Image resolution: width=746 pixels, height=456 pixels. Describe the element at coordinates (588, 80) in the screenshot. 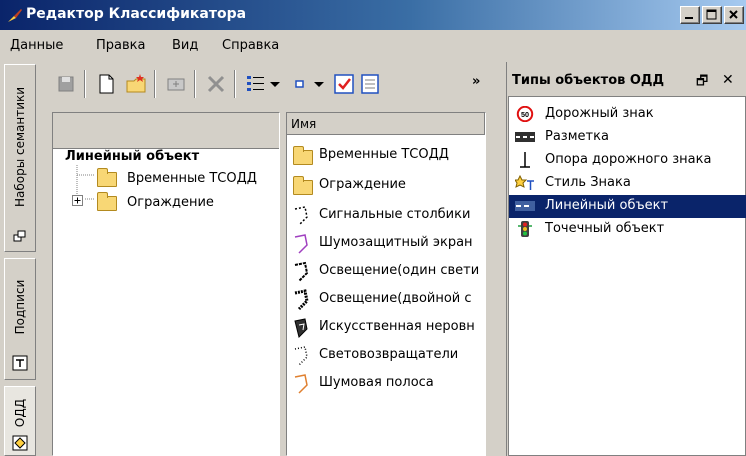

I see `types-panel-title: Типы объектов ОДД` at that location.